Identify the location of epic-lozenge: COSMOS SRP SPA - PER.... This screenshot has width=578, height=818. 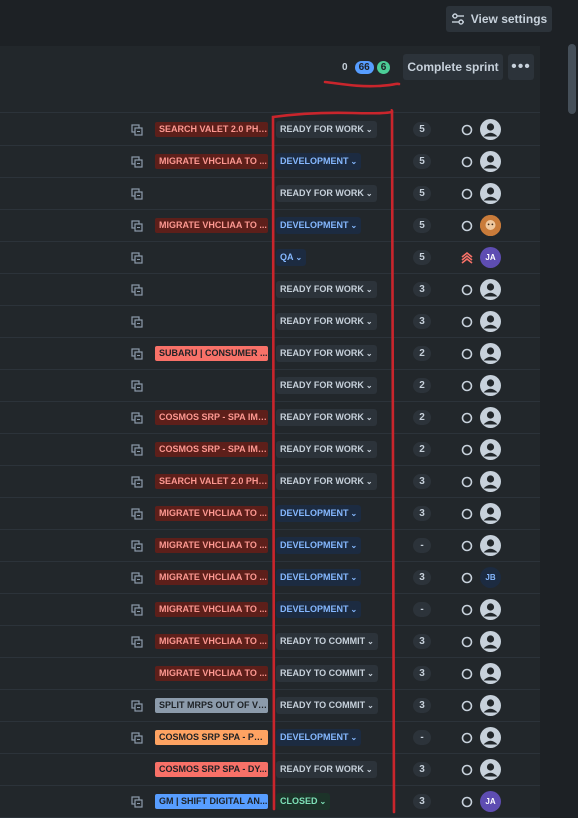
(211, 737).